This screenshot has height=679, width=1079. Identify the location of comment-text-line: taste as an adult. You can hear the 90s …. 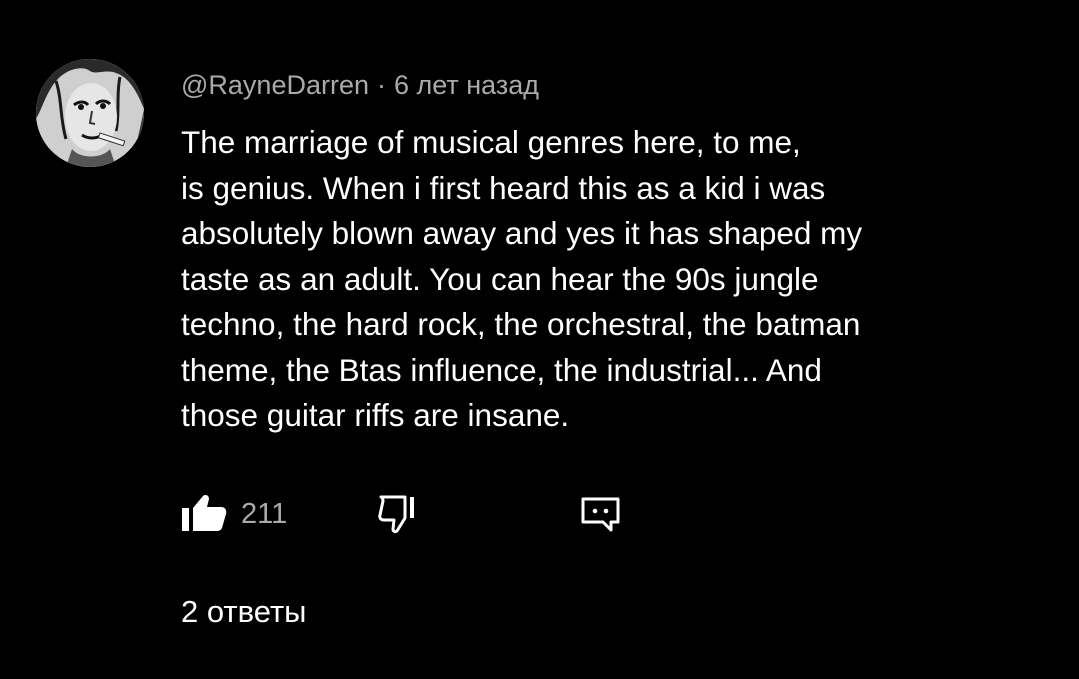
(500, 278).